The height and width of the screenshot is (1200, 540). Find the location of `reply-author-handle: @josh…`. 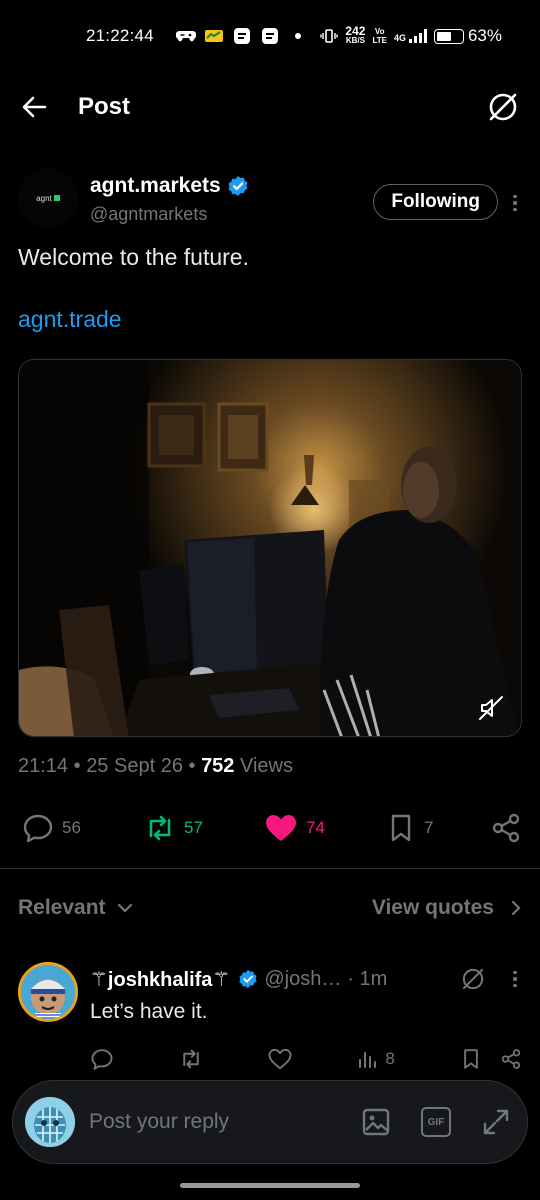

reply-author-handle: @josh… is located at coordinates (303, 978).